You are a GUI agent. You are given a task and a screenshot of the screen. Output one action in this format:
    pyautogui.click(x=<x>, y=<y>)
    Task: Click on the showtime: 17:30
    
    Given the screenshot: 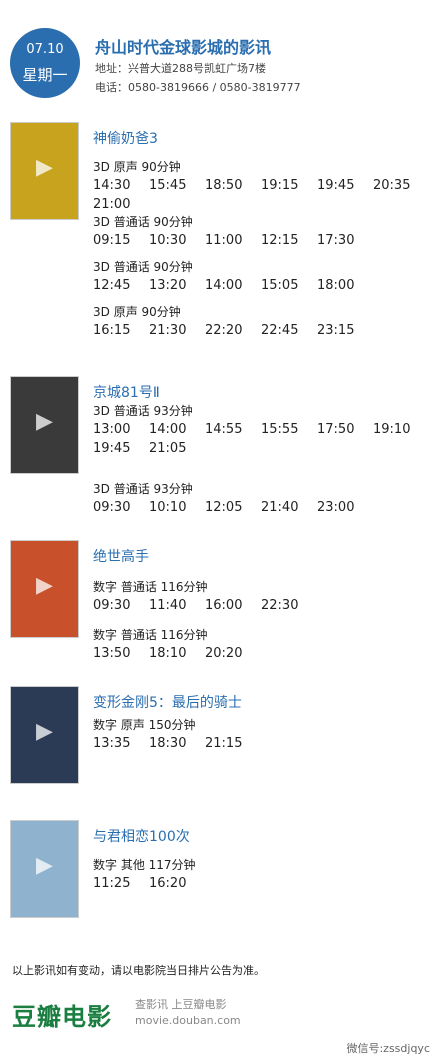 What is the action you would take?
    pyautogui.click(x=345, y=240)
    